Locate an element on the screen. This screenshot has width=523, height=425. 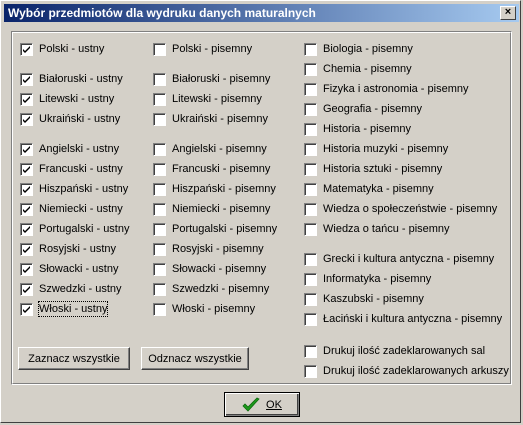
checkbox-oral-12: Włoski - ustny is located at coordinates (64, 309).